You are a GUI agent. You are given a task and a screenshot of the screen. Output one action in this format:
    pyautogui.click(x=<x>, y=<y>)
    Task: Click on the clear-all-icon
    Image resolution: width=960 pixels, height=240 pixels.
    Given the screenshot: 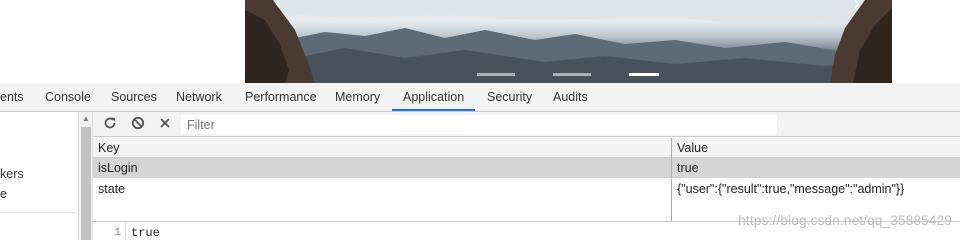 What is the action you would take?
    pyautogui.click(x=138, y=124)
    